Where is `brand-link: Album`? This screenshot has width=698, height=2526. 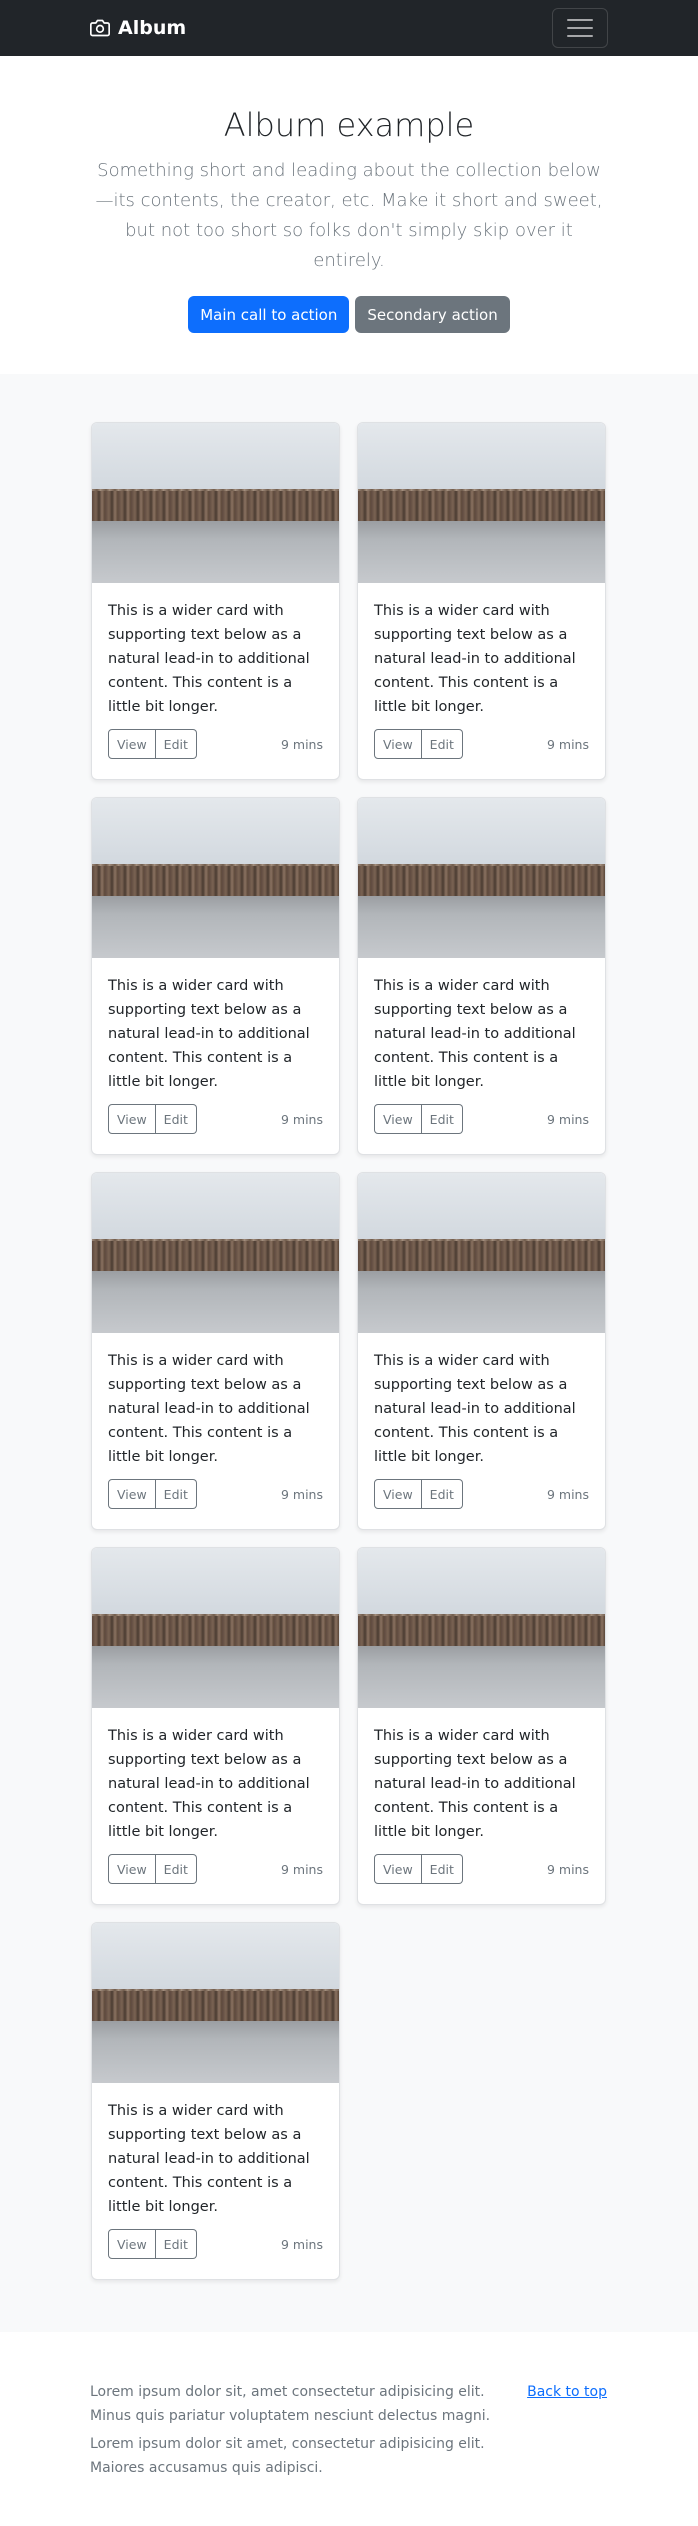 brand-link: Album is located at coordinates (138, 28).